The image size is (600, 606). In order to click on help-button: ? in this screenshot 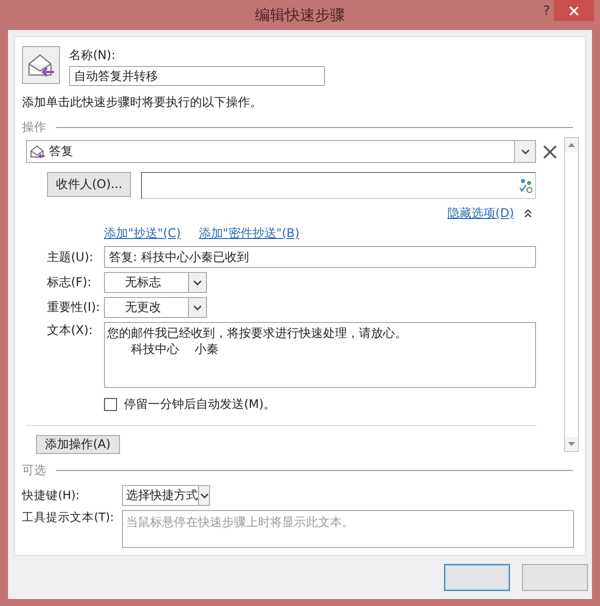, I will do `click(546, 11)`.